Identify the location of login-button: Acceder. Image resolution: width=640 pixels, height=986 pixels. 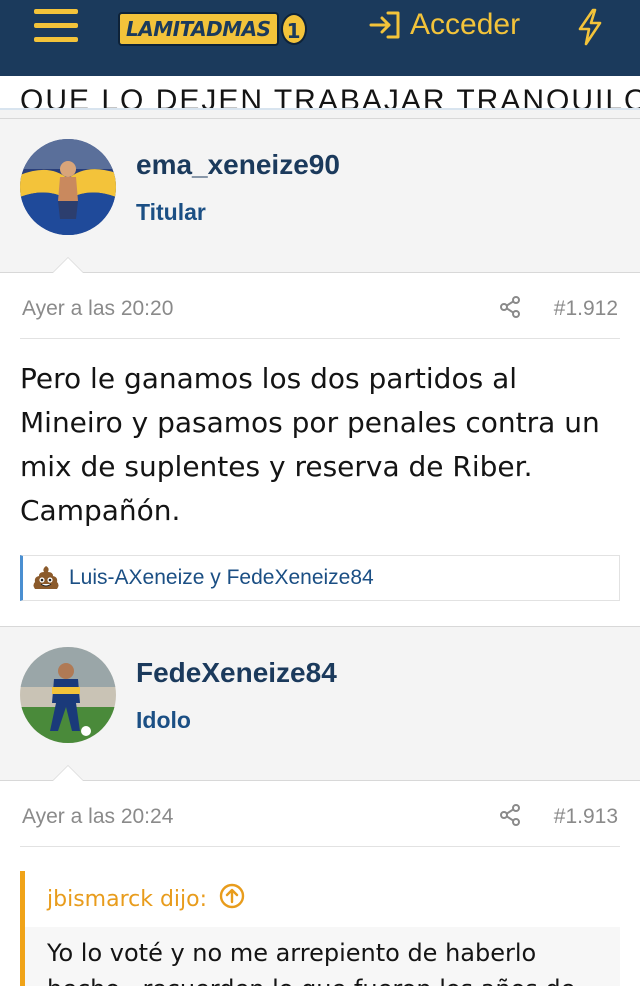
(444, 25).